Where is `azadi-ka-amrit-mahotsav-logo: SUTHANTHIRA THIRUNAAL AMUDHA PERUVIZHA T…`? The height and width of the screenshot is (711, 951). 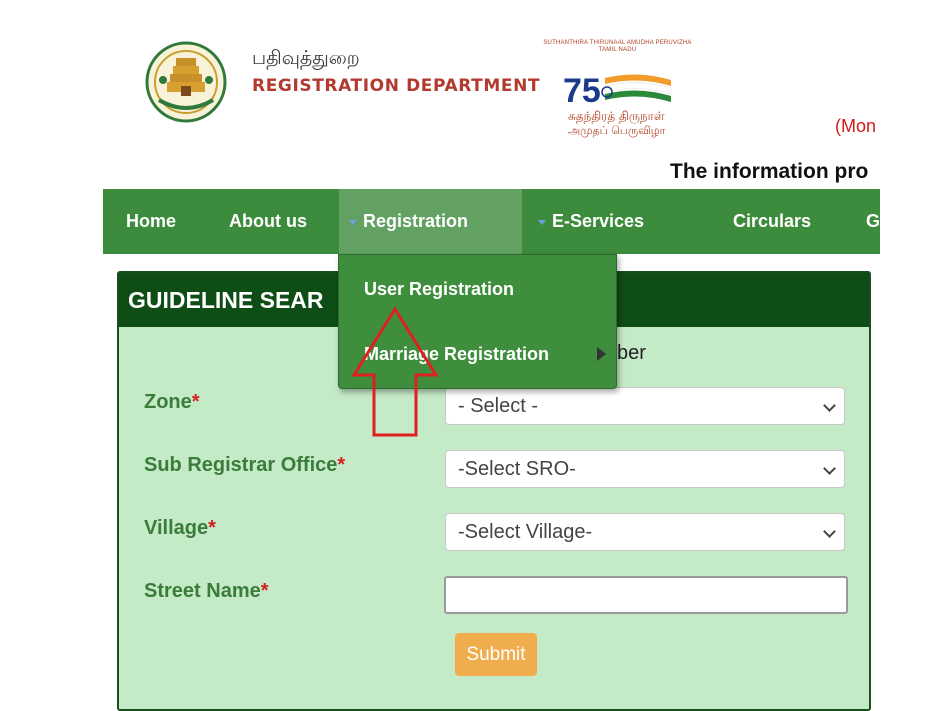
azadi-ka-amrit-mahotsav-logo: SUTHANTHIRA THIRUNAAL AMUDHA PERUVIZHA T… is located at coordinates (617, 90).